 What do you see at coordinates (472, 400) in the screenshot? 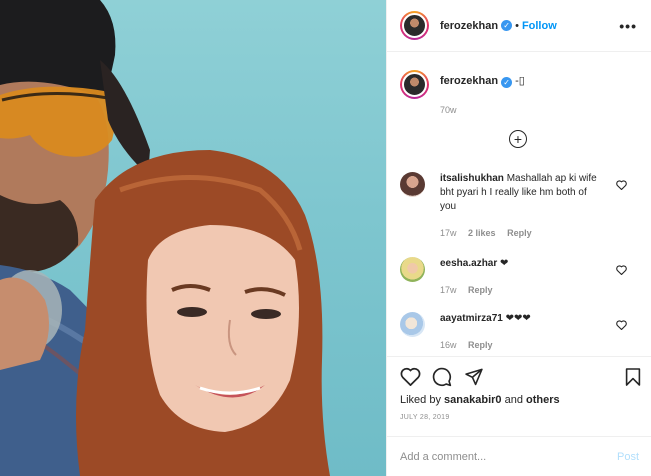
I see `liked-by-user: sanakabir0` at bounding box center [472, 400].